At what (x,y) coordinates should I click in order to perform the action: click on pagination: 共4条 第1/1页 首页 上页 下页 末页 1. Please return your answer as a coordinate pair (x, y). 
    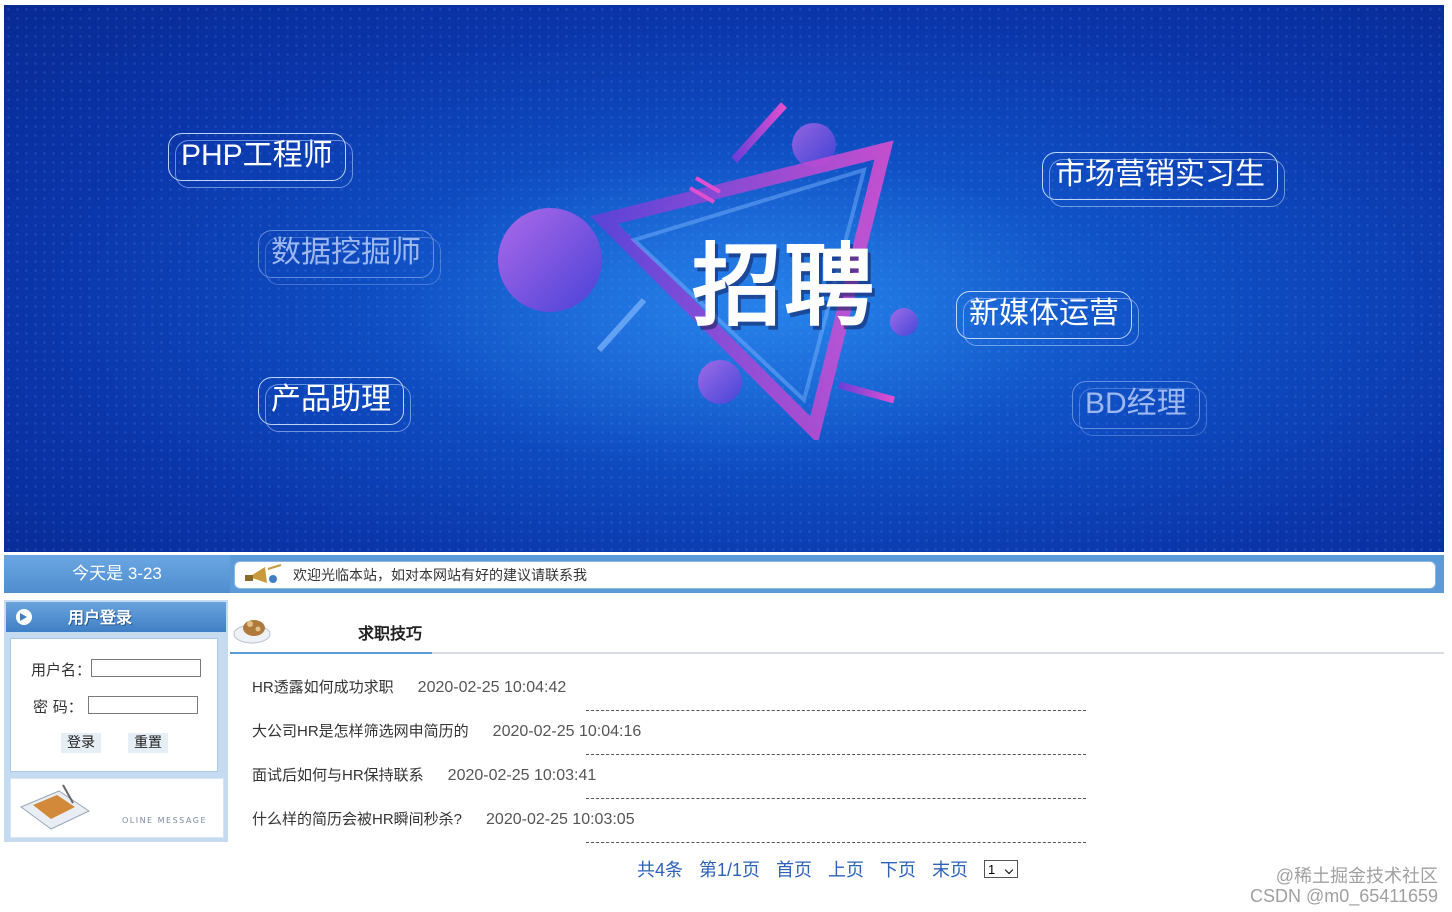
    Looking at the image, I should click on (835, 870).